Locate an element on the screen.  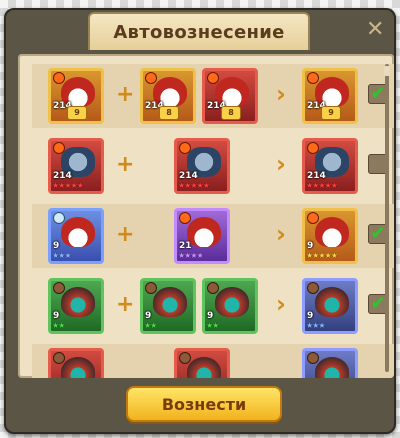
result-hero-card: 214 ★★★★★ is located at coordinates (330, 166).